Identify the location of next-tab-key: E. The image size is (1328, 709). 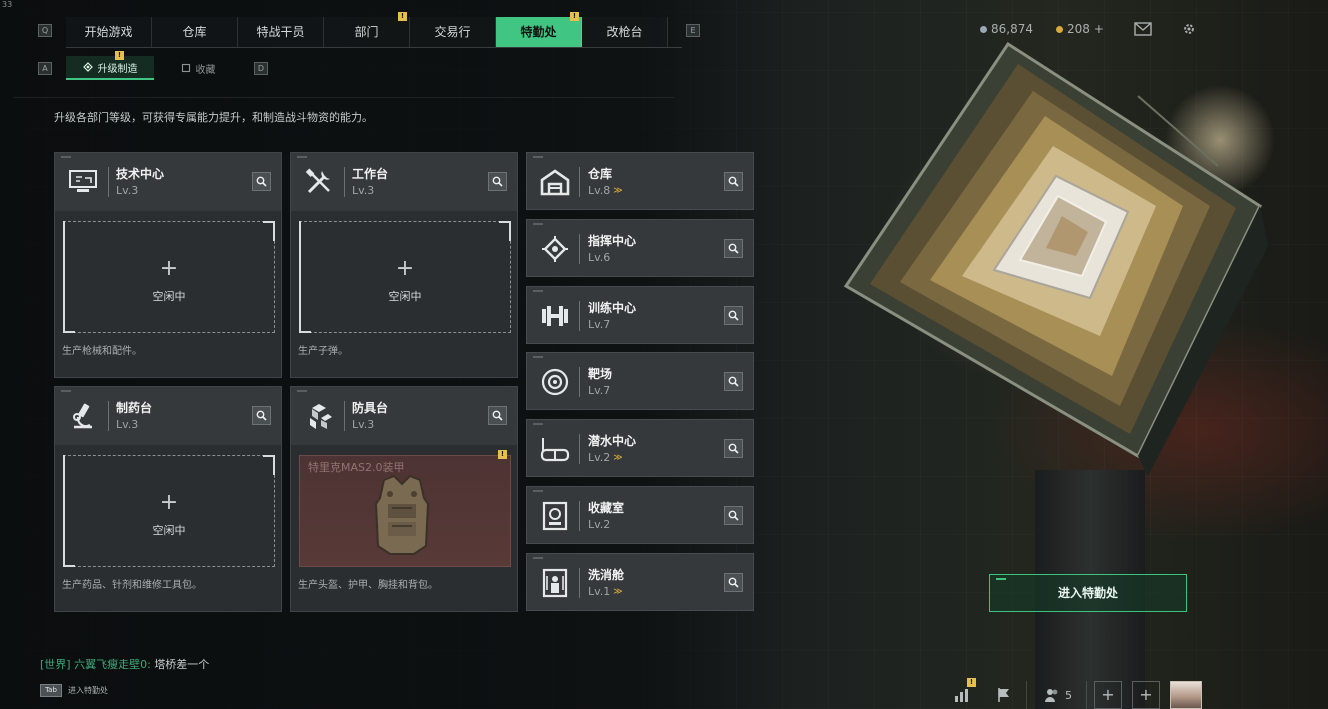
(693, 30).